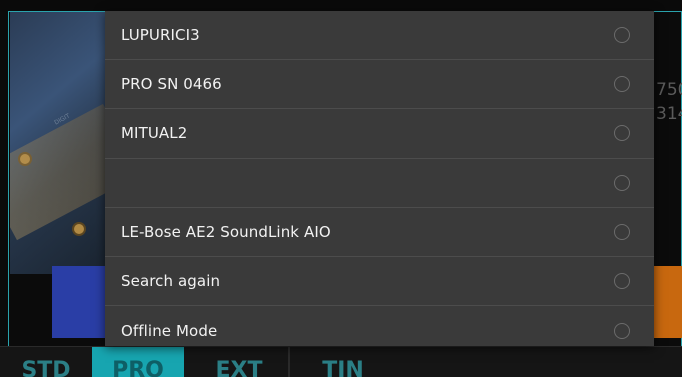  I want to click on device-image-label: DIGIT, so click(62, 119).